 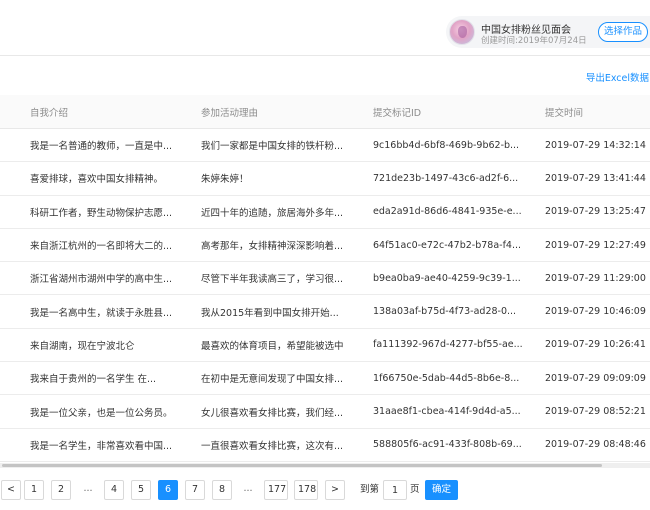 I want to click on column-header-id: 提交标记ID, so click(x=397, y=113).